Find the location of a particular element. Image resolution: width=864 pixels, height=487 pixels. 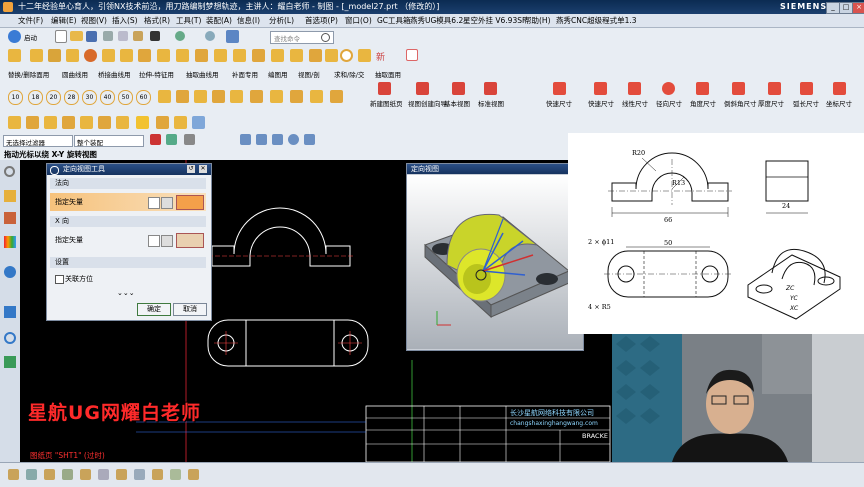

gear-icon is located at coordinates (9, 171).